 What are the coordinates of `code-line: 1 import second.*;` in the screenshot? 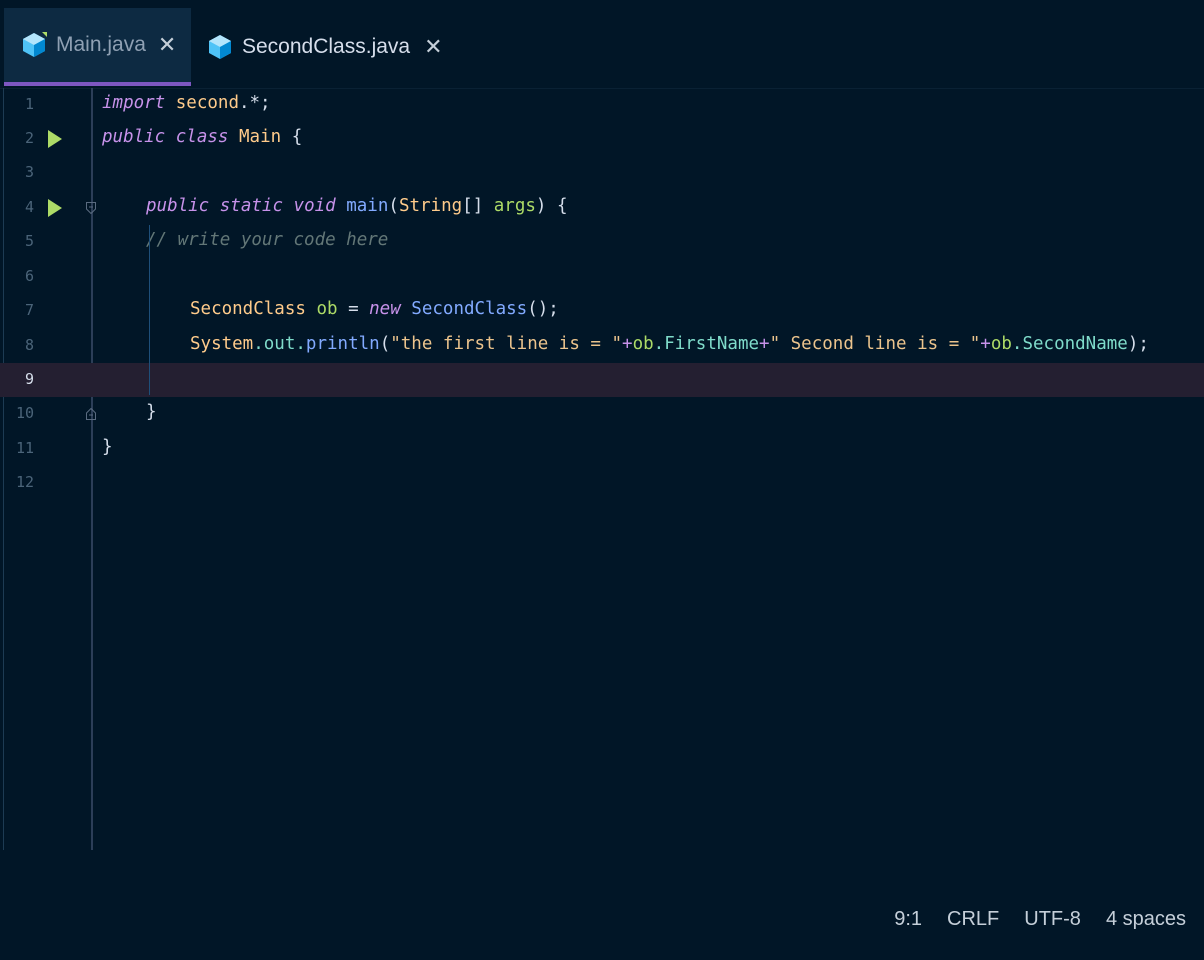 It's located at (602, 105).